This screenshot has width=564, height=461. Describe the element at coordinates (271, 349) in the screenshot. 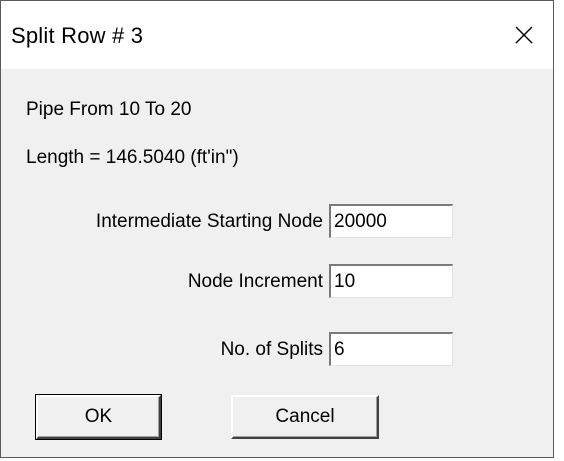

I see `number-of-splits-label: No. of Splits` at that location.